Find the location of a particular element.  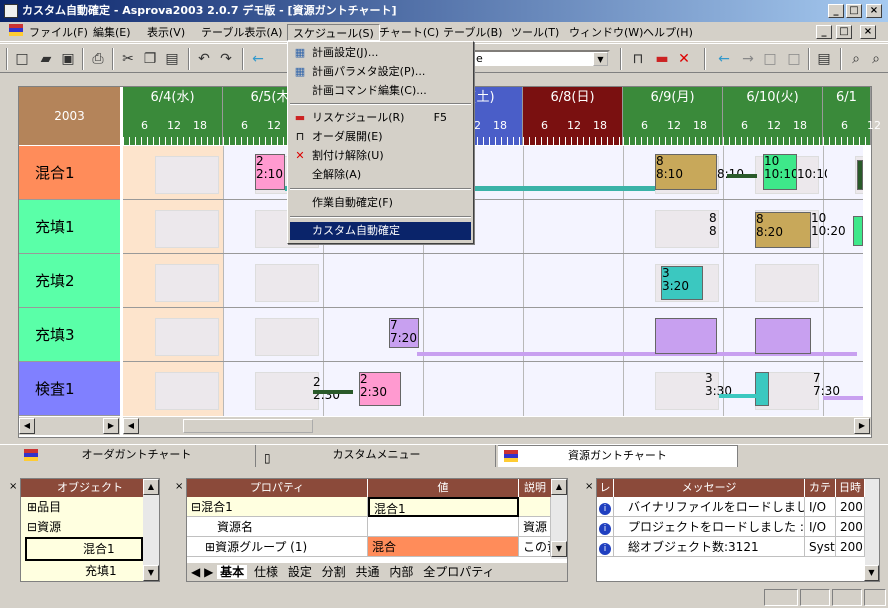

tree-structure-icon: ⊓ is located at coordinates (638, 59).